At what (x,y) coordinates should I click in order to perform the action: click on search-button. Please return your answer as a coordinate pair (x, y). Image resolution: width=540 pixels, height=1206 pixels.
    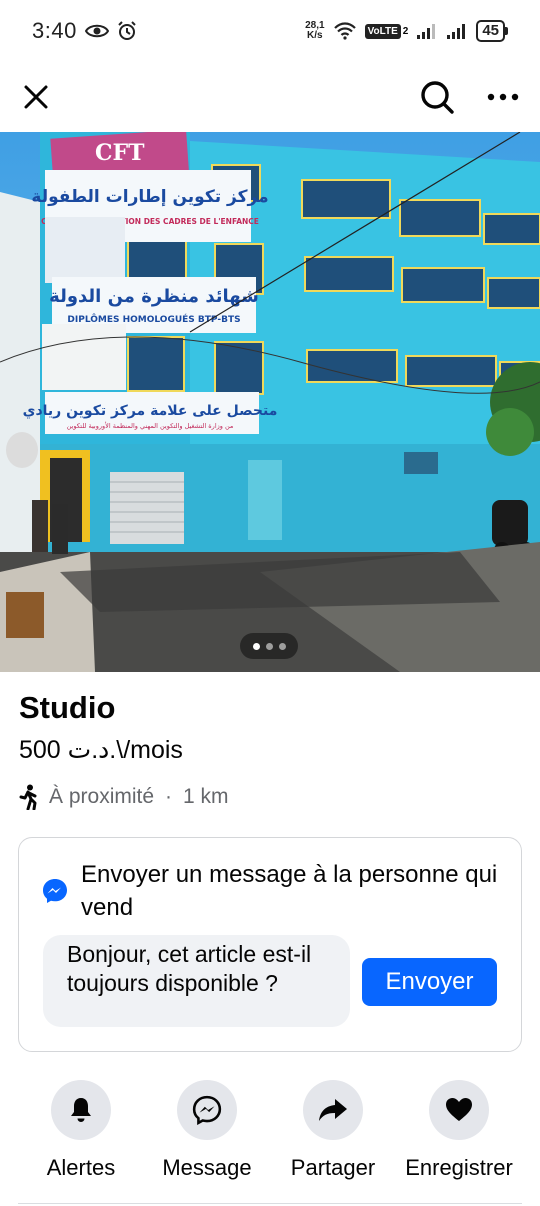
    Looking at the image, I should click on (437, 97).